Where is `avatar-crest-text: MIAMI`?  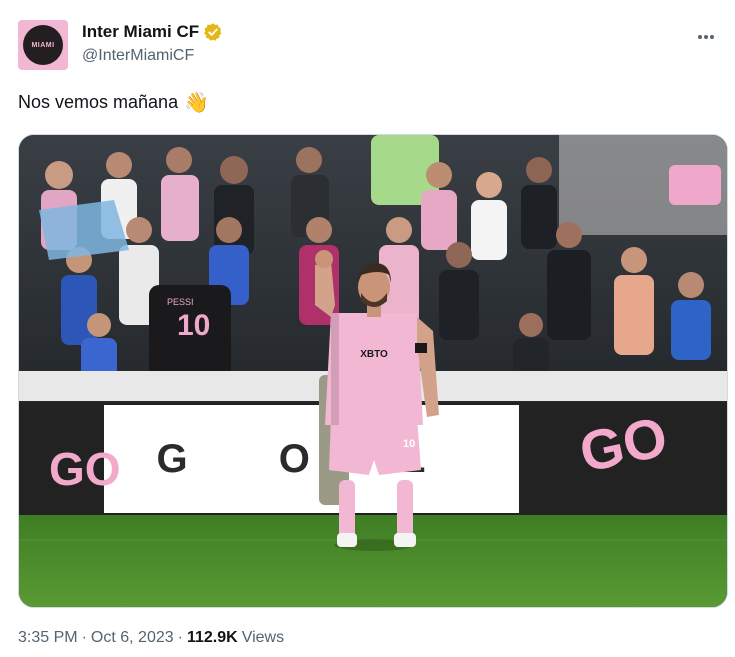 avatar-crest-text: MIAMI is located at coordinates (43, 45).